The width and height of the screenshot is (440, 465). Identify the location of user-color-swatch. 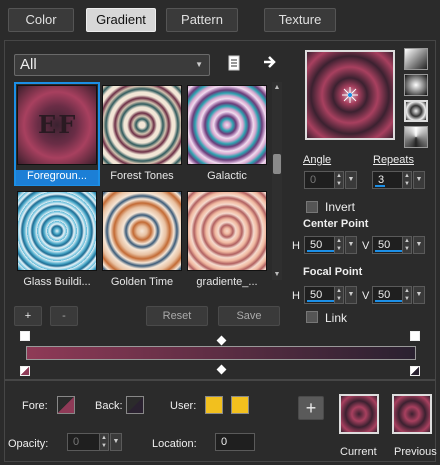
(240, 405).